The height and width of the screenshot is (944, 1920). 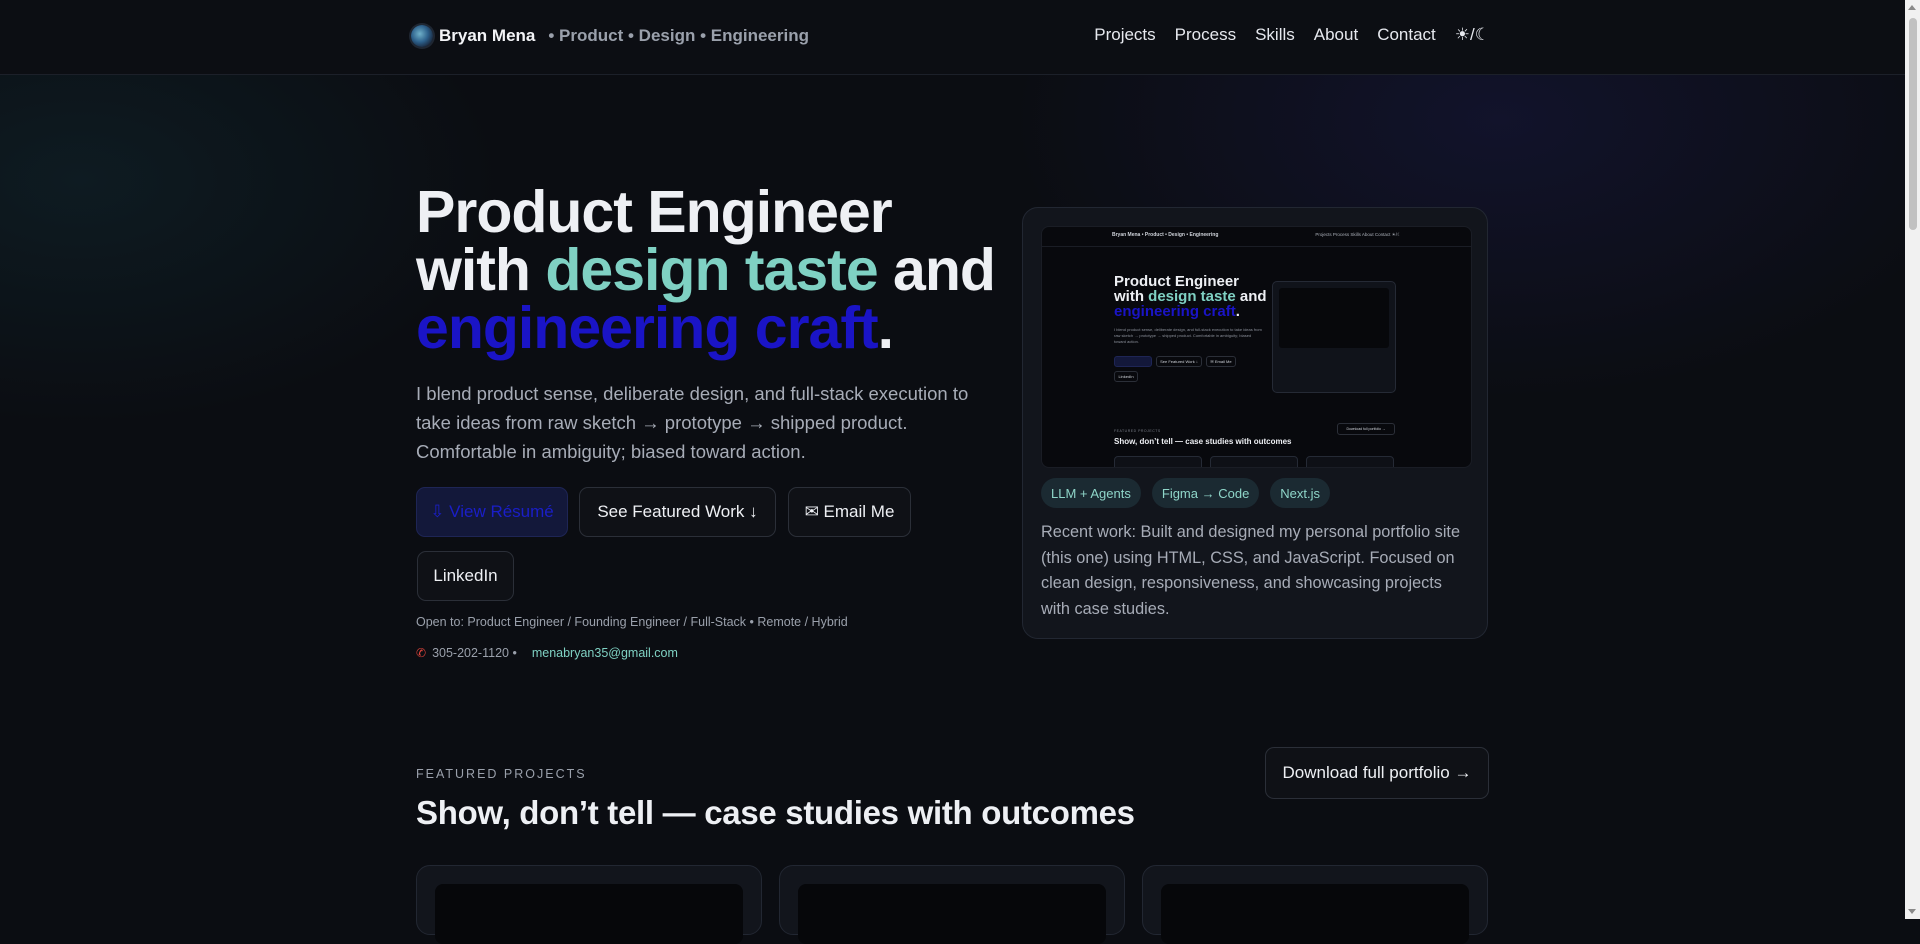 I want to click on preview-kicker: FEATURED PROJECTS, so click(x=1137, y=431).